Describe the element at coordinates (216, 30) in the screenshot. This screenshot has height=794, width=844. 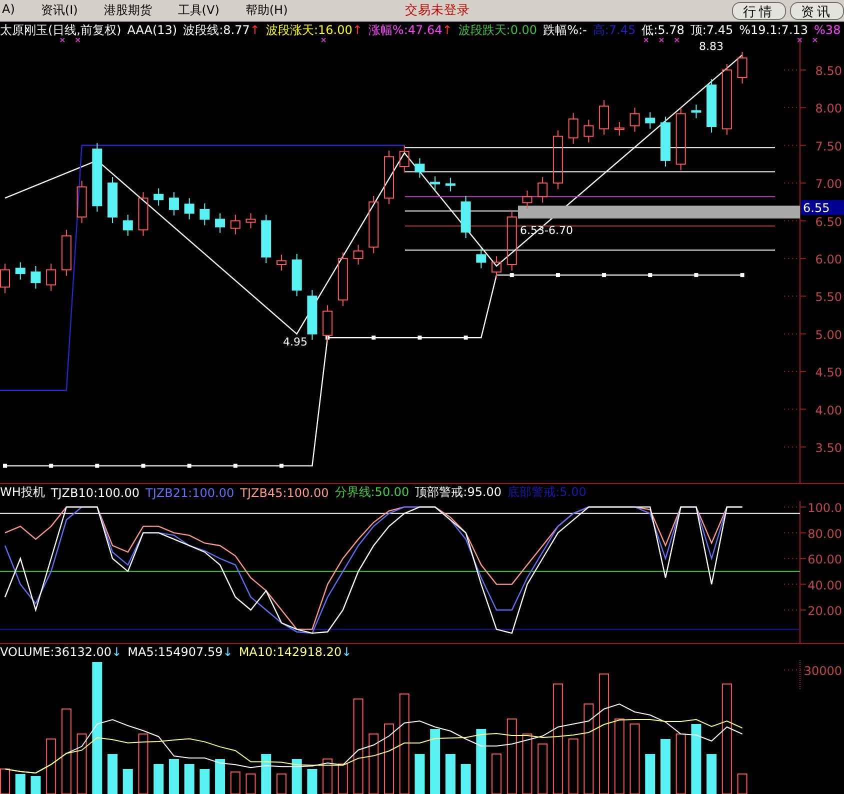
I see `legend-label: 波段线:8.77` at that location.